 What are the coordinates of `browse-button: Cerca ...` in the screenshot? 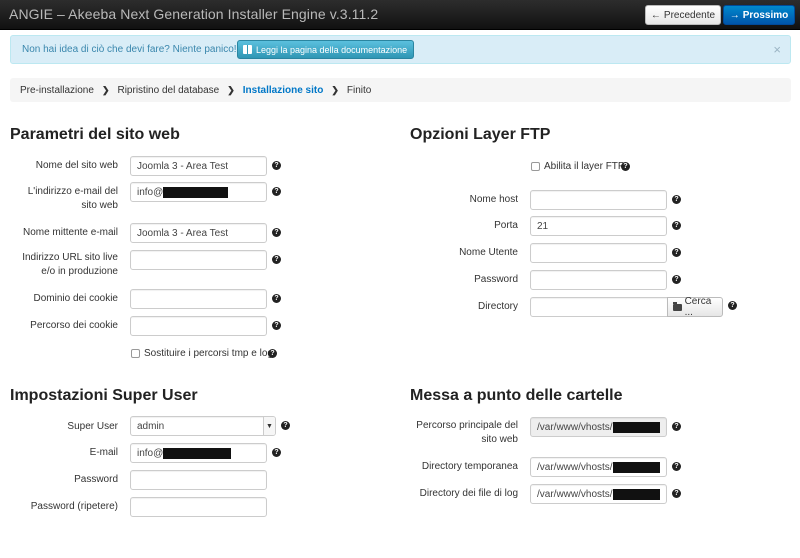 It's located at (695, 307).